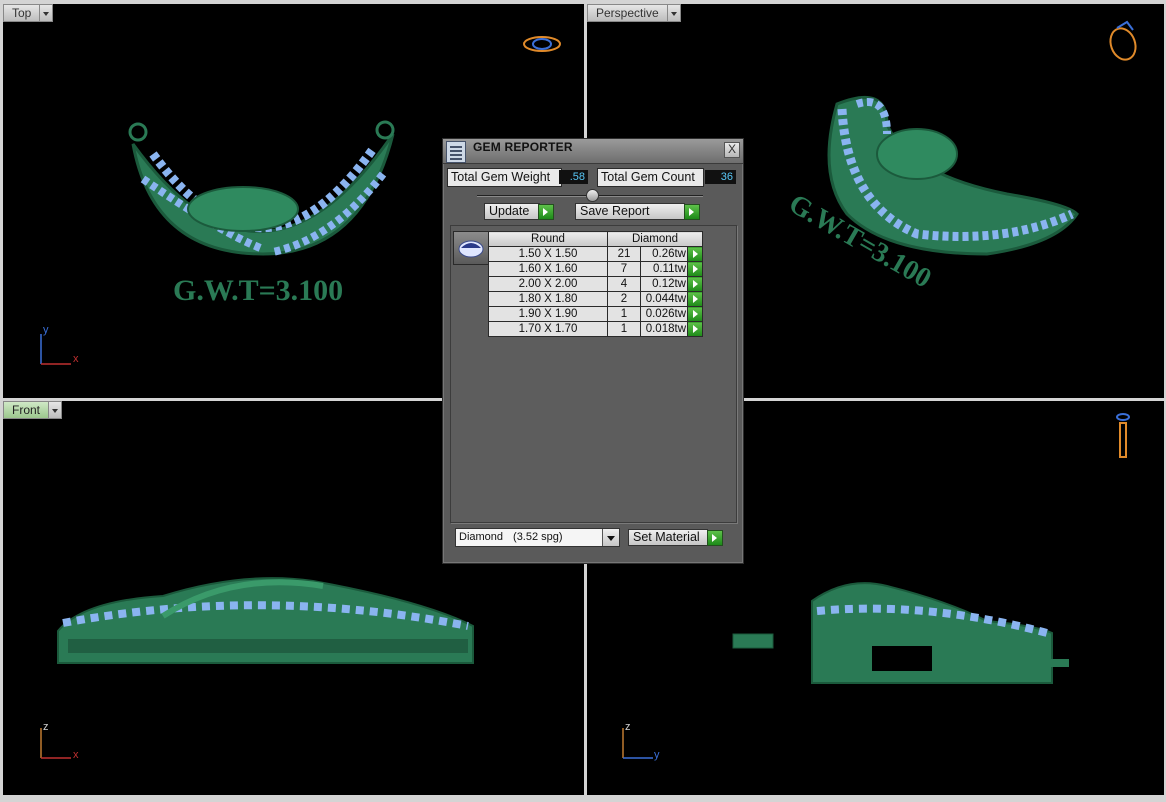 This screenshot has height=802, width=1166. I want to click on set-material-button: Set Material, so click(668, 537).